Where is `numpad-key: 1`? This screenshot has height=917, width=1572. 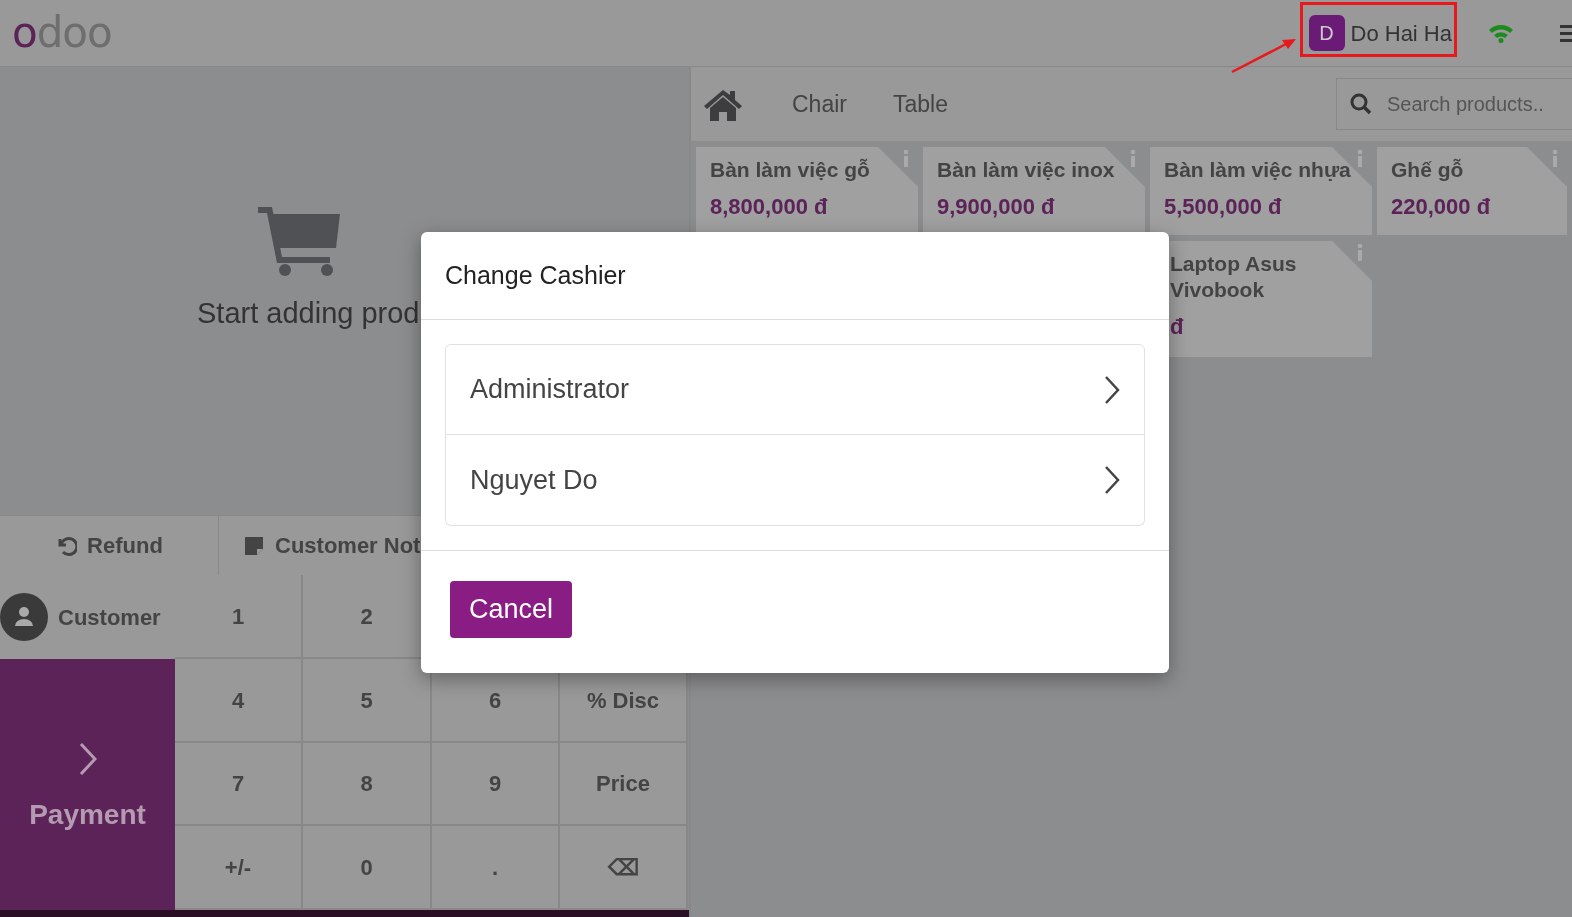
numpad-key: 1 is located at coordinates (239, 617).